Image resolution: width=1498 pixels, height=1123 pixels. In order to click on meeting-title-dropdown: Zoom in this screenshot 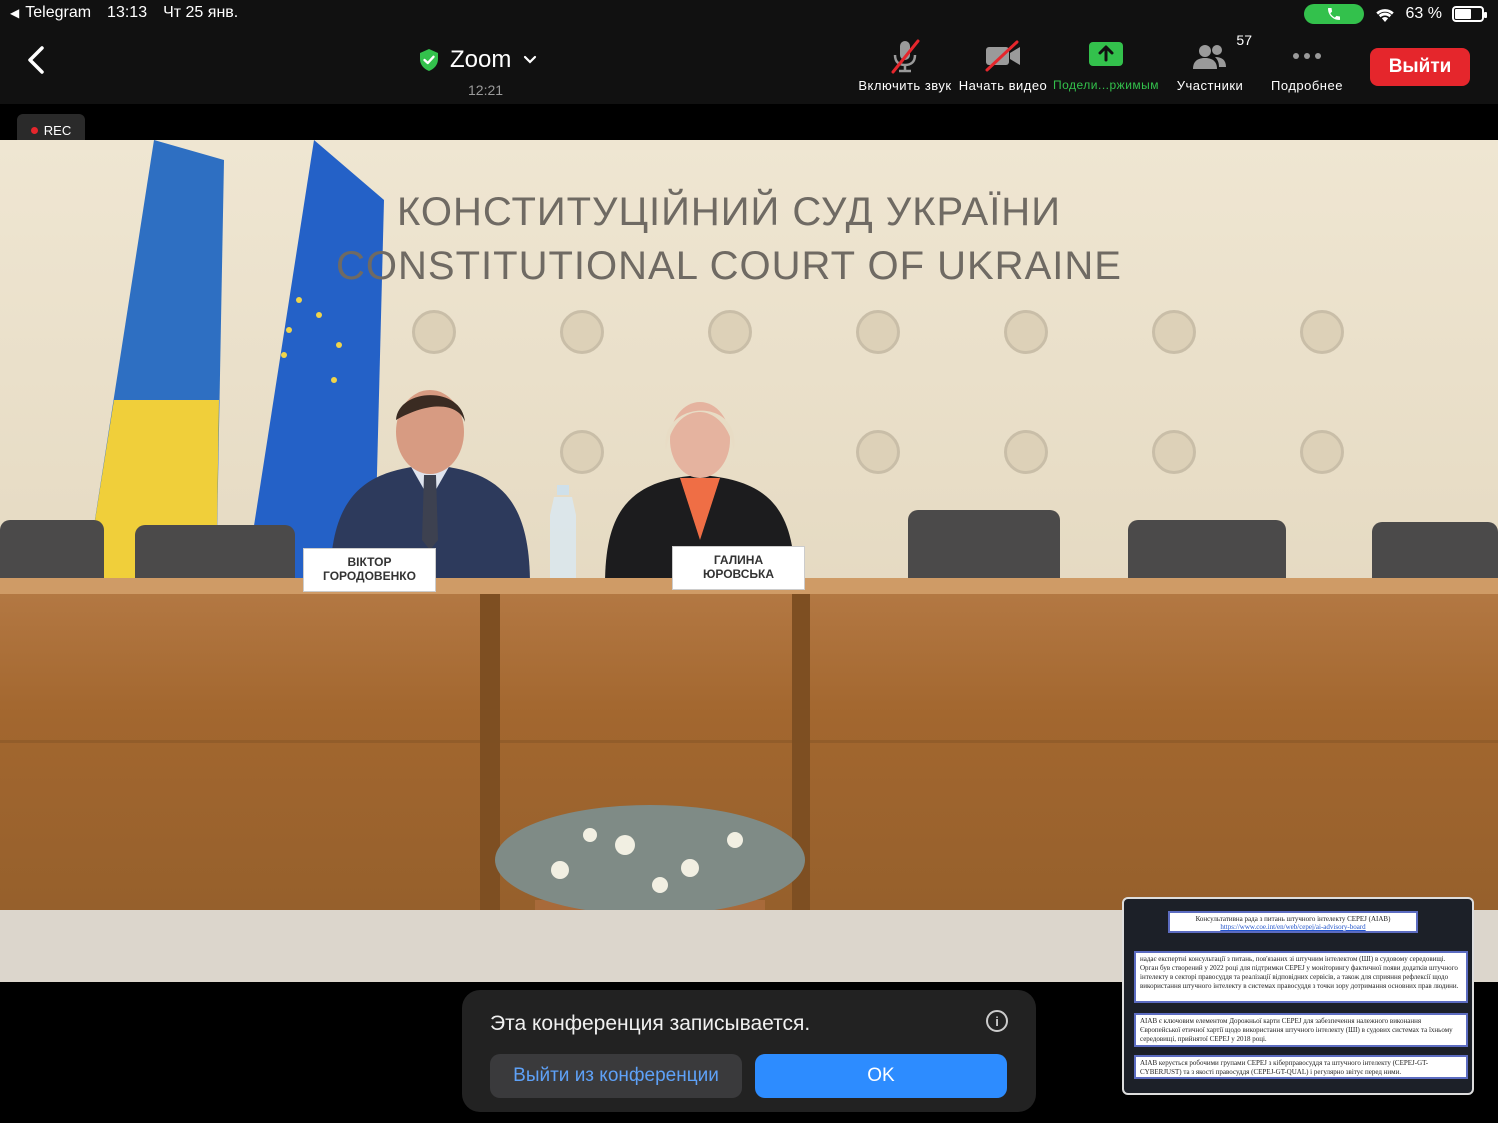, I will do `click(478, 60)`.